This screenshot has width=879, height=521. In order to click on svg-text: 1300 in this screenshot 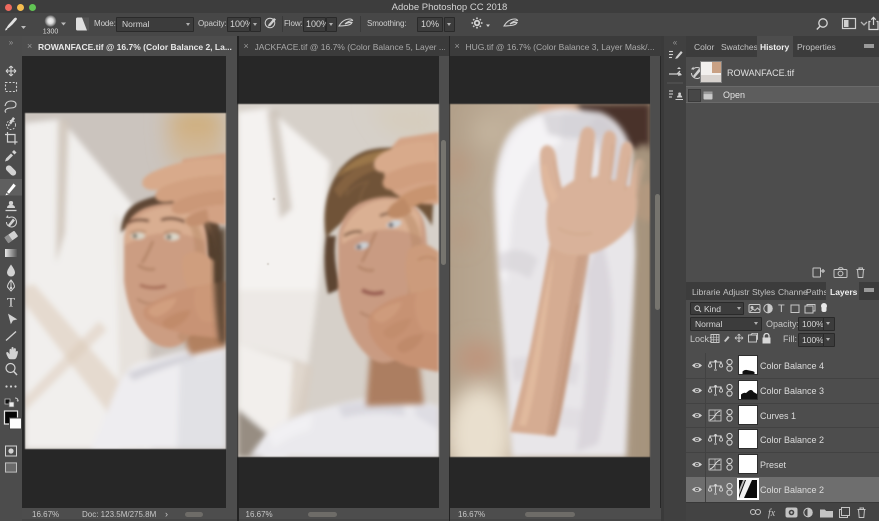, I will do `click(51, 32)`.